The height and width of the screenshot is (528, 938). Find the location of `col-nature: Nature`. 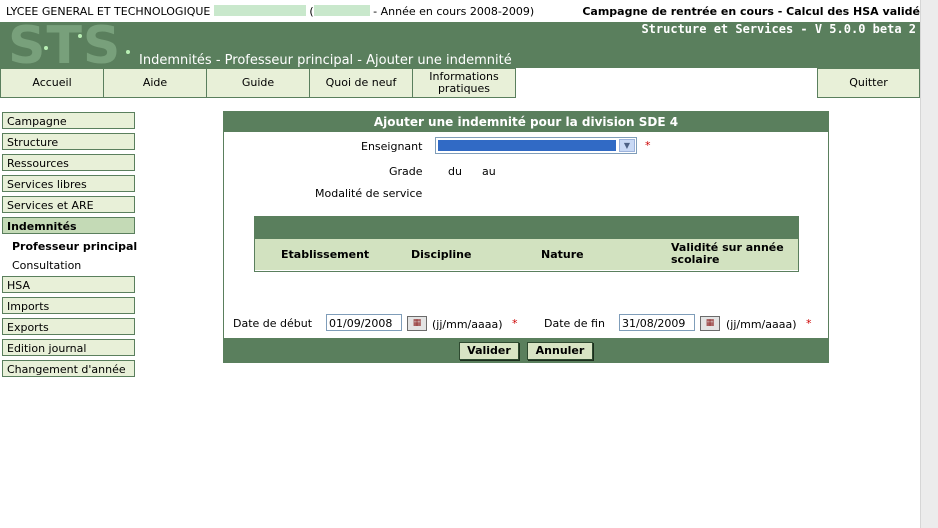

col-nature: Nature is located at coordinates (562, 254).